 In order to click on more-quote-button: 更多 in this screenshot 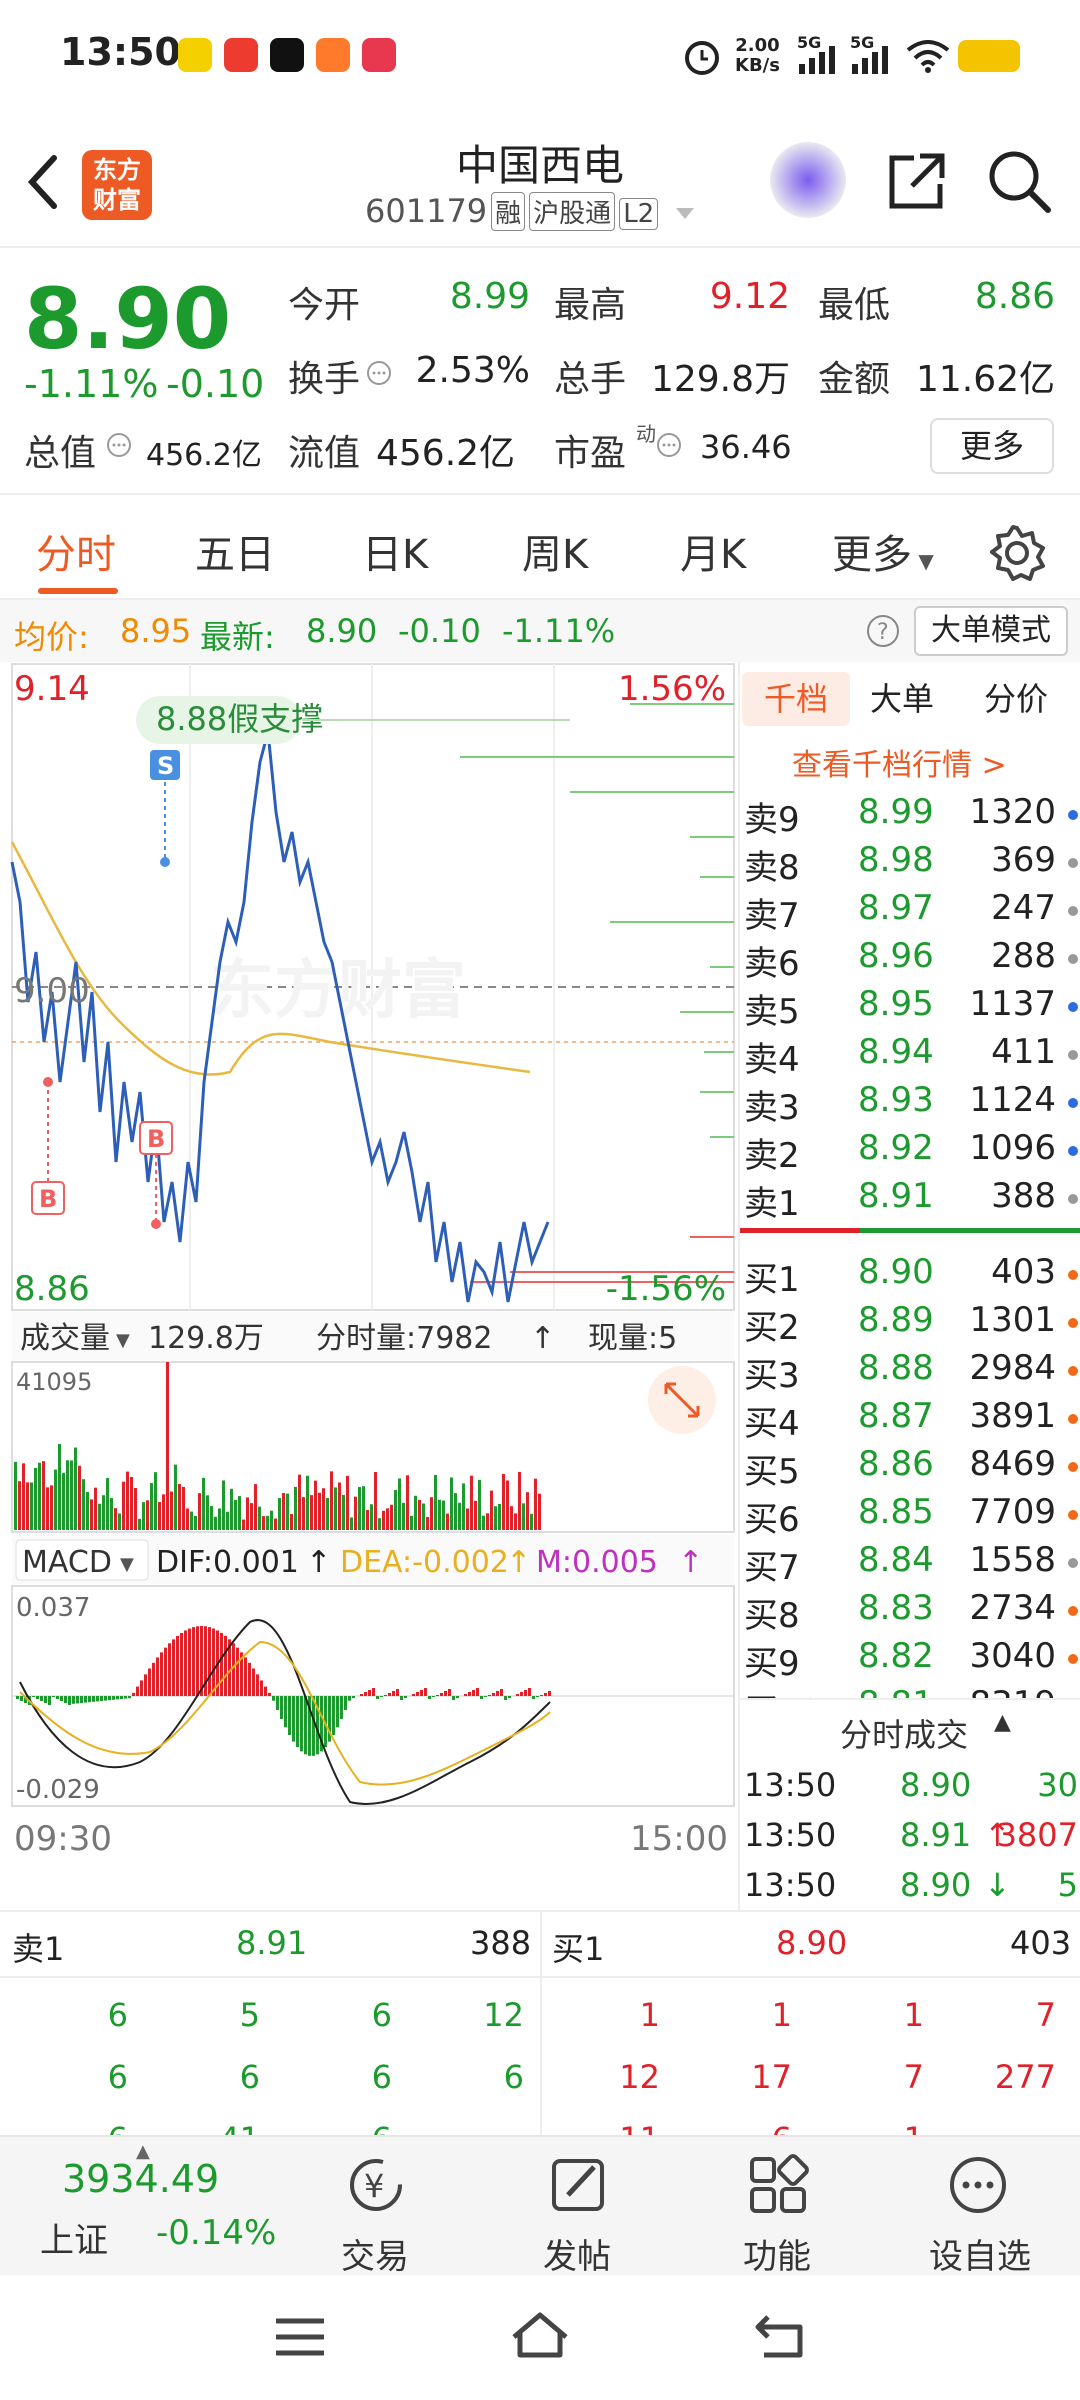, I will do `click(992, 446)`.